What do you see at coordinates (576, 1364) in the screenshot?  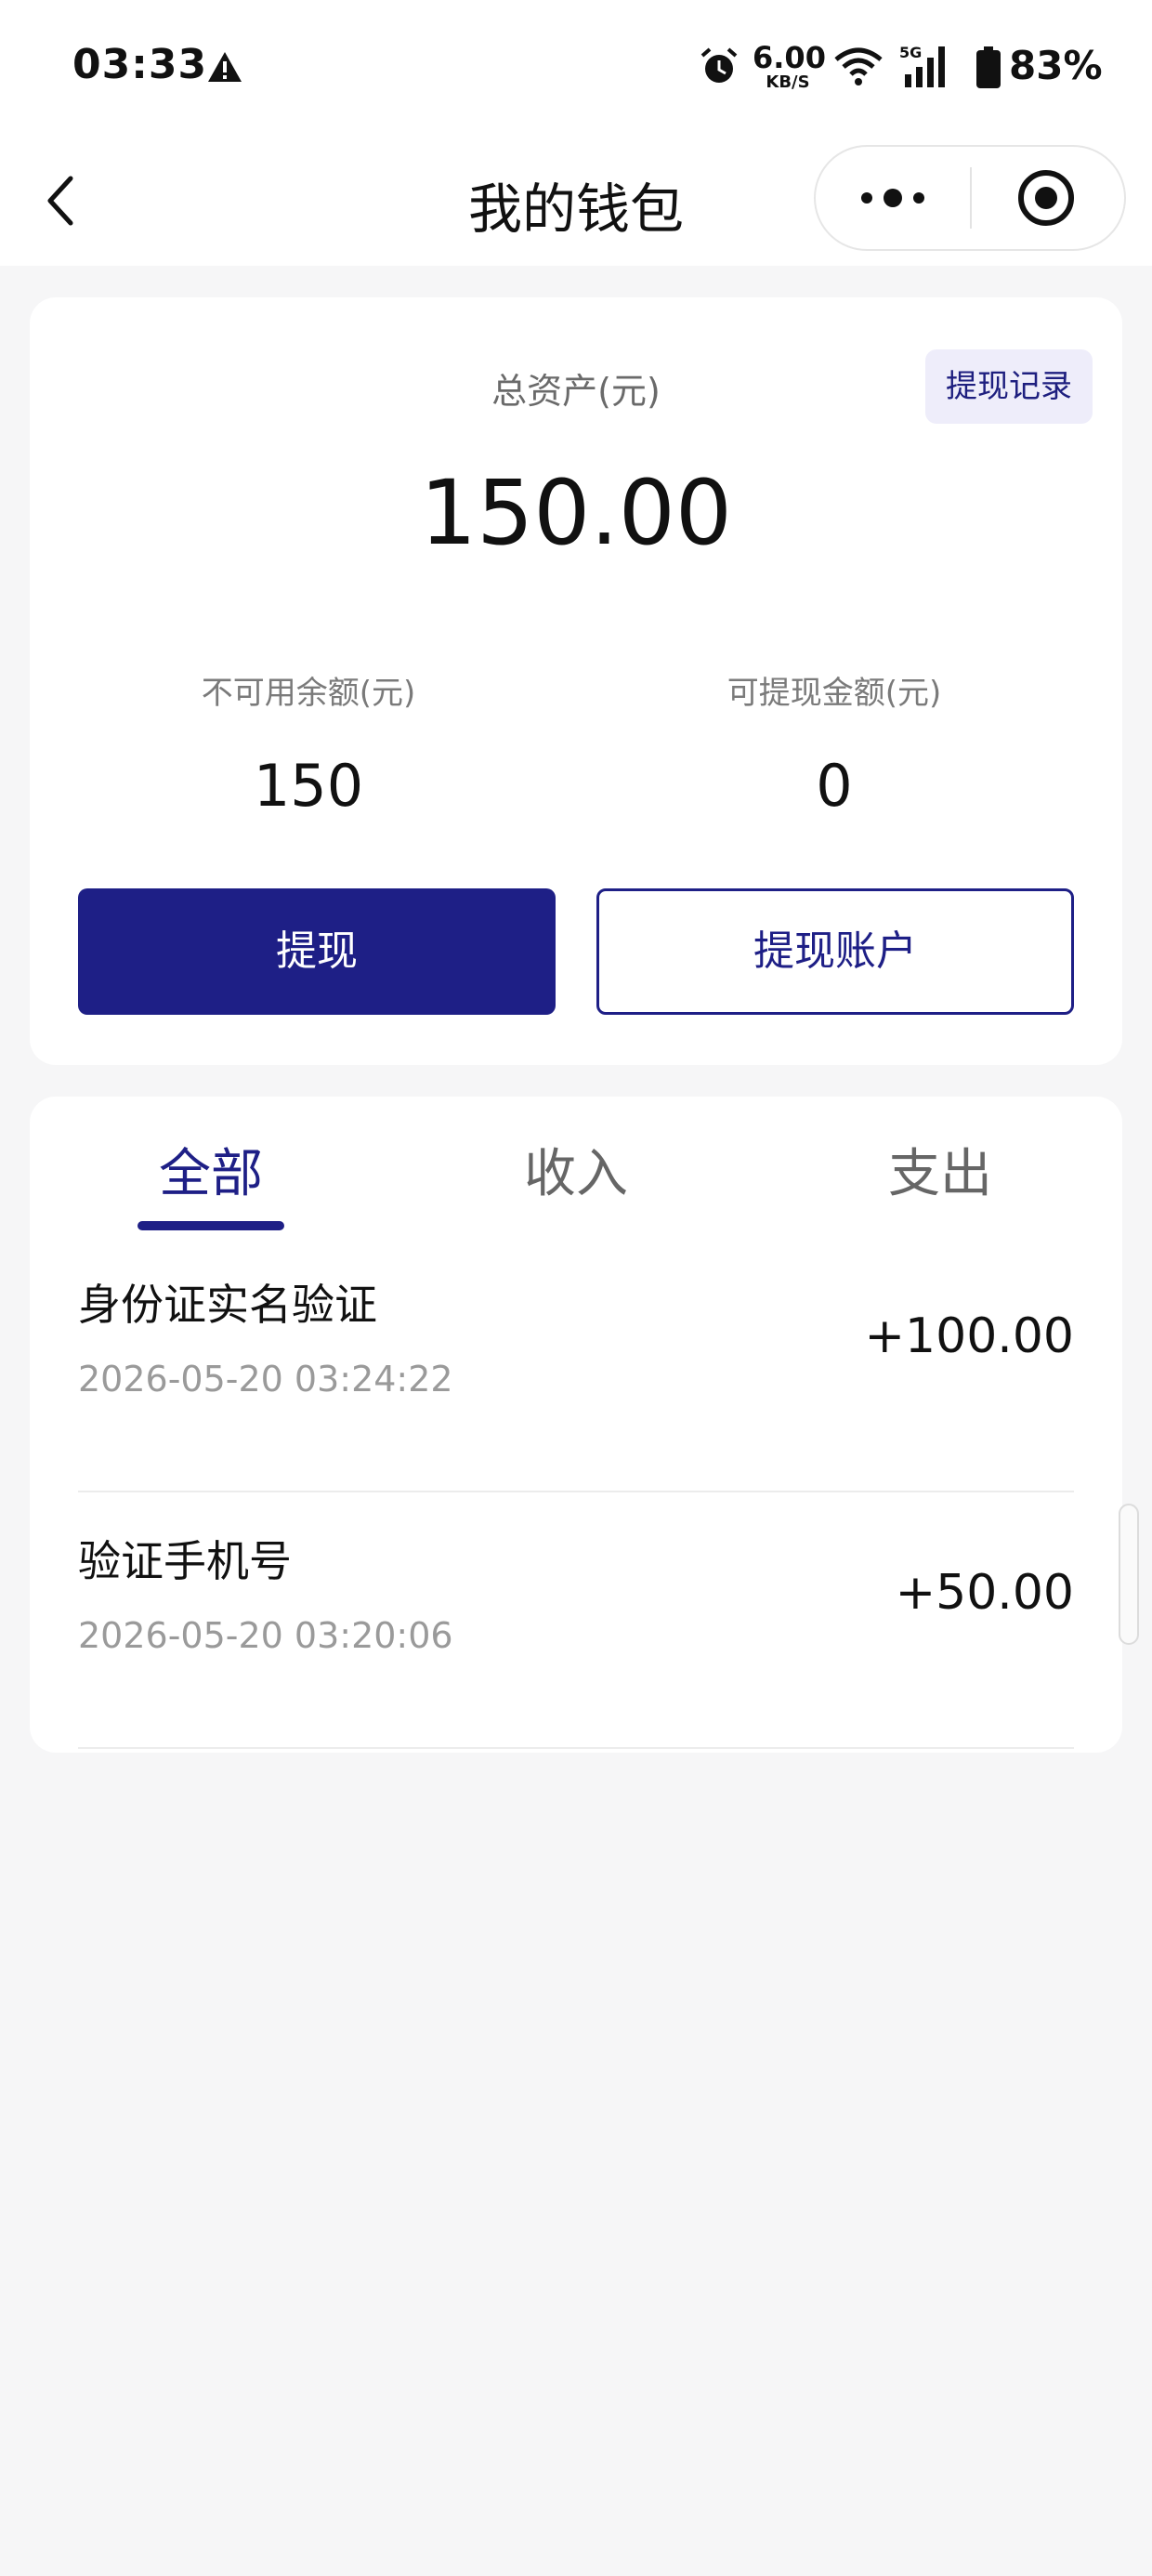 I see `transaction-row: 身份证实名验证 2026-05-20 03:24:22 +100.00` at bounding box center [576, 1364].